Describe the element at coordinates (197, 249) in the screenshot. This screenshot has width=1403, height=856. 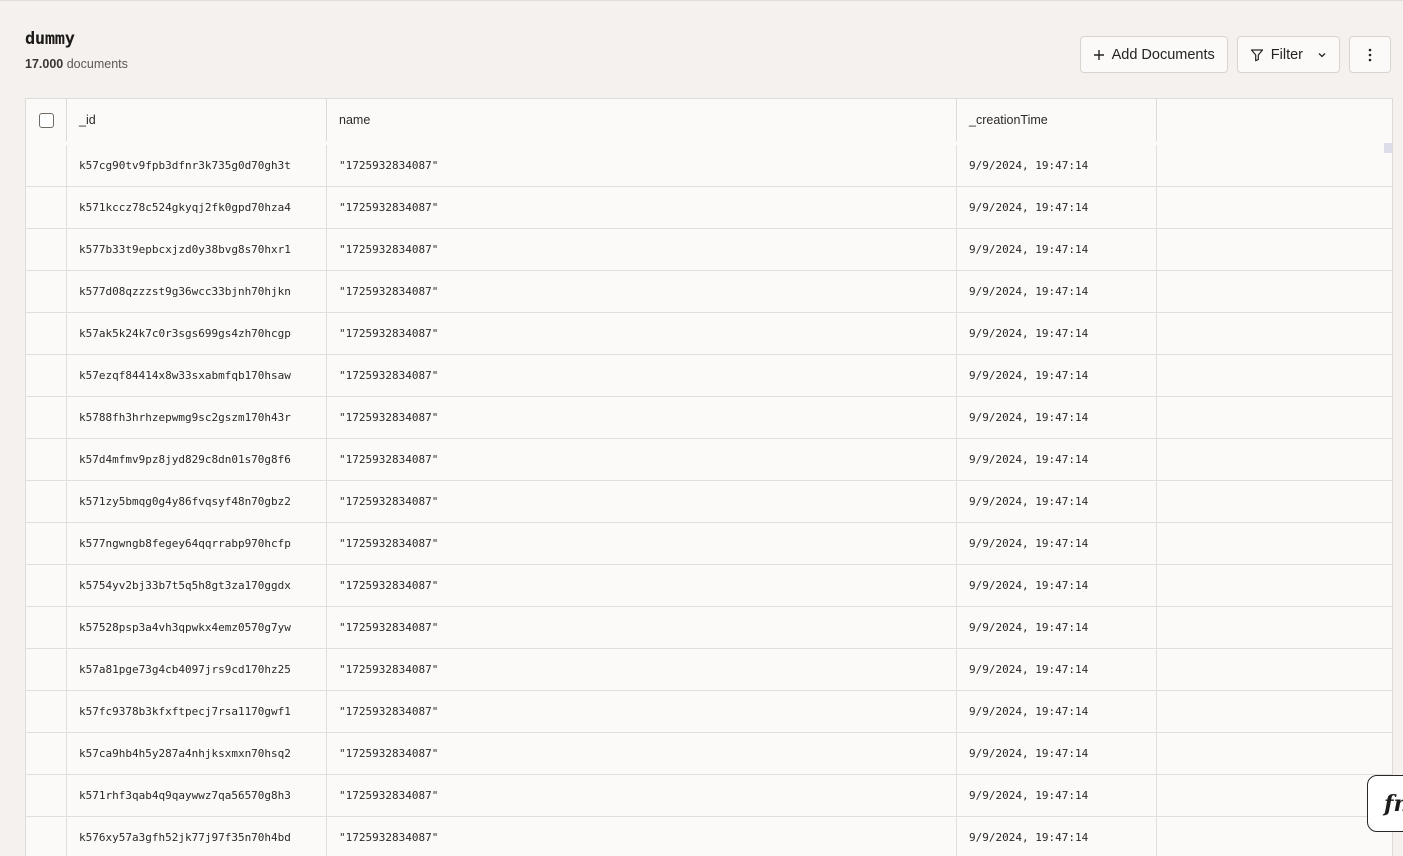
I see `cell-id: k577b33t9epbcxjzd0y38bvg8s70hxr1` at that location.